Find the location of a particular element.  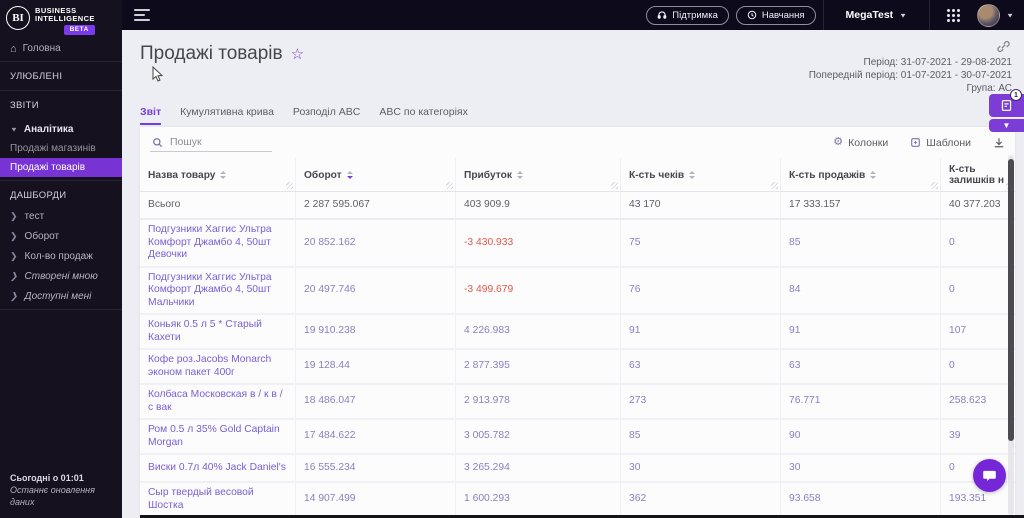

value-cell: -3 430.933 is located at coordinates (537, 243).